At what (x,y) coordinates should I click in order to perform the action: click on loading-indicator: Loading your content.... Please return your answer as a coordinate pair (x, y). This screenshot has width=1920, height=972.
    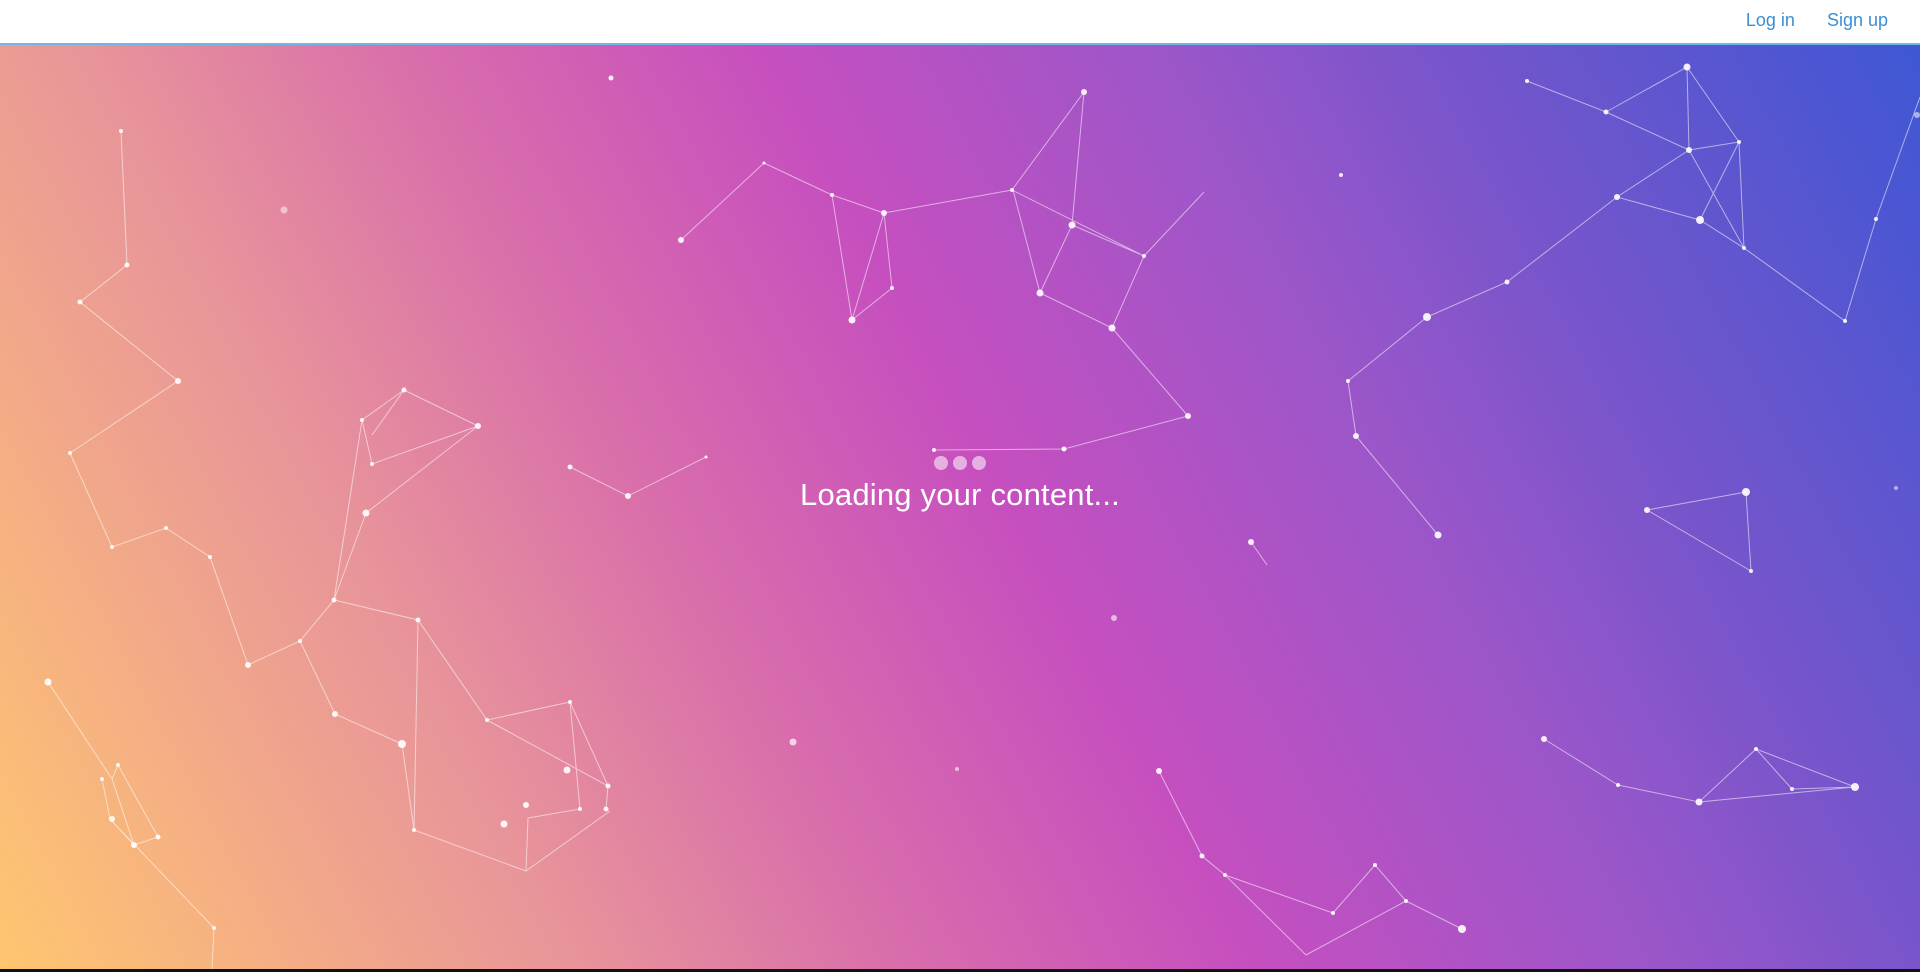
    Looking at the image, I should click on (960, 484).